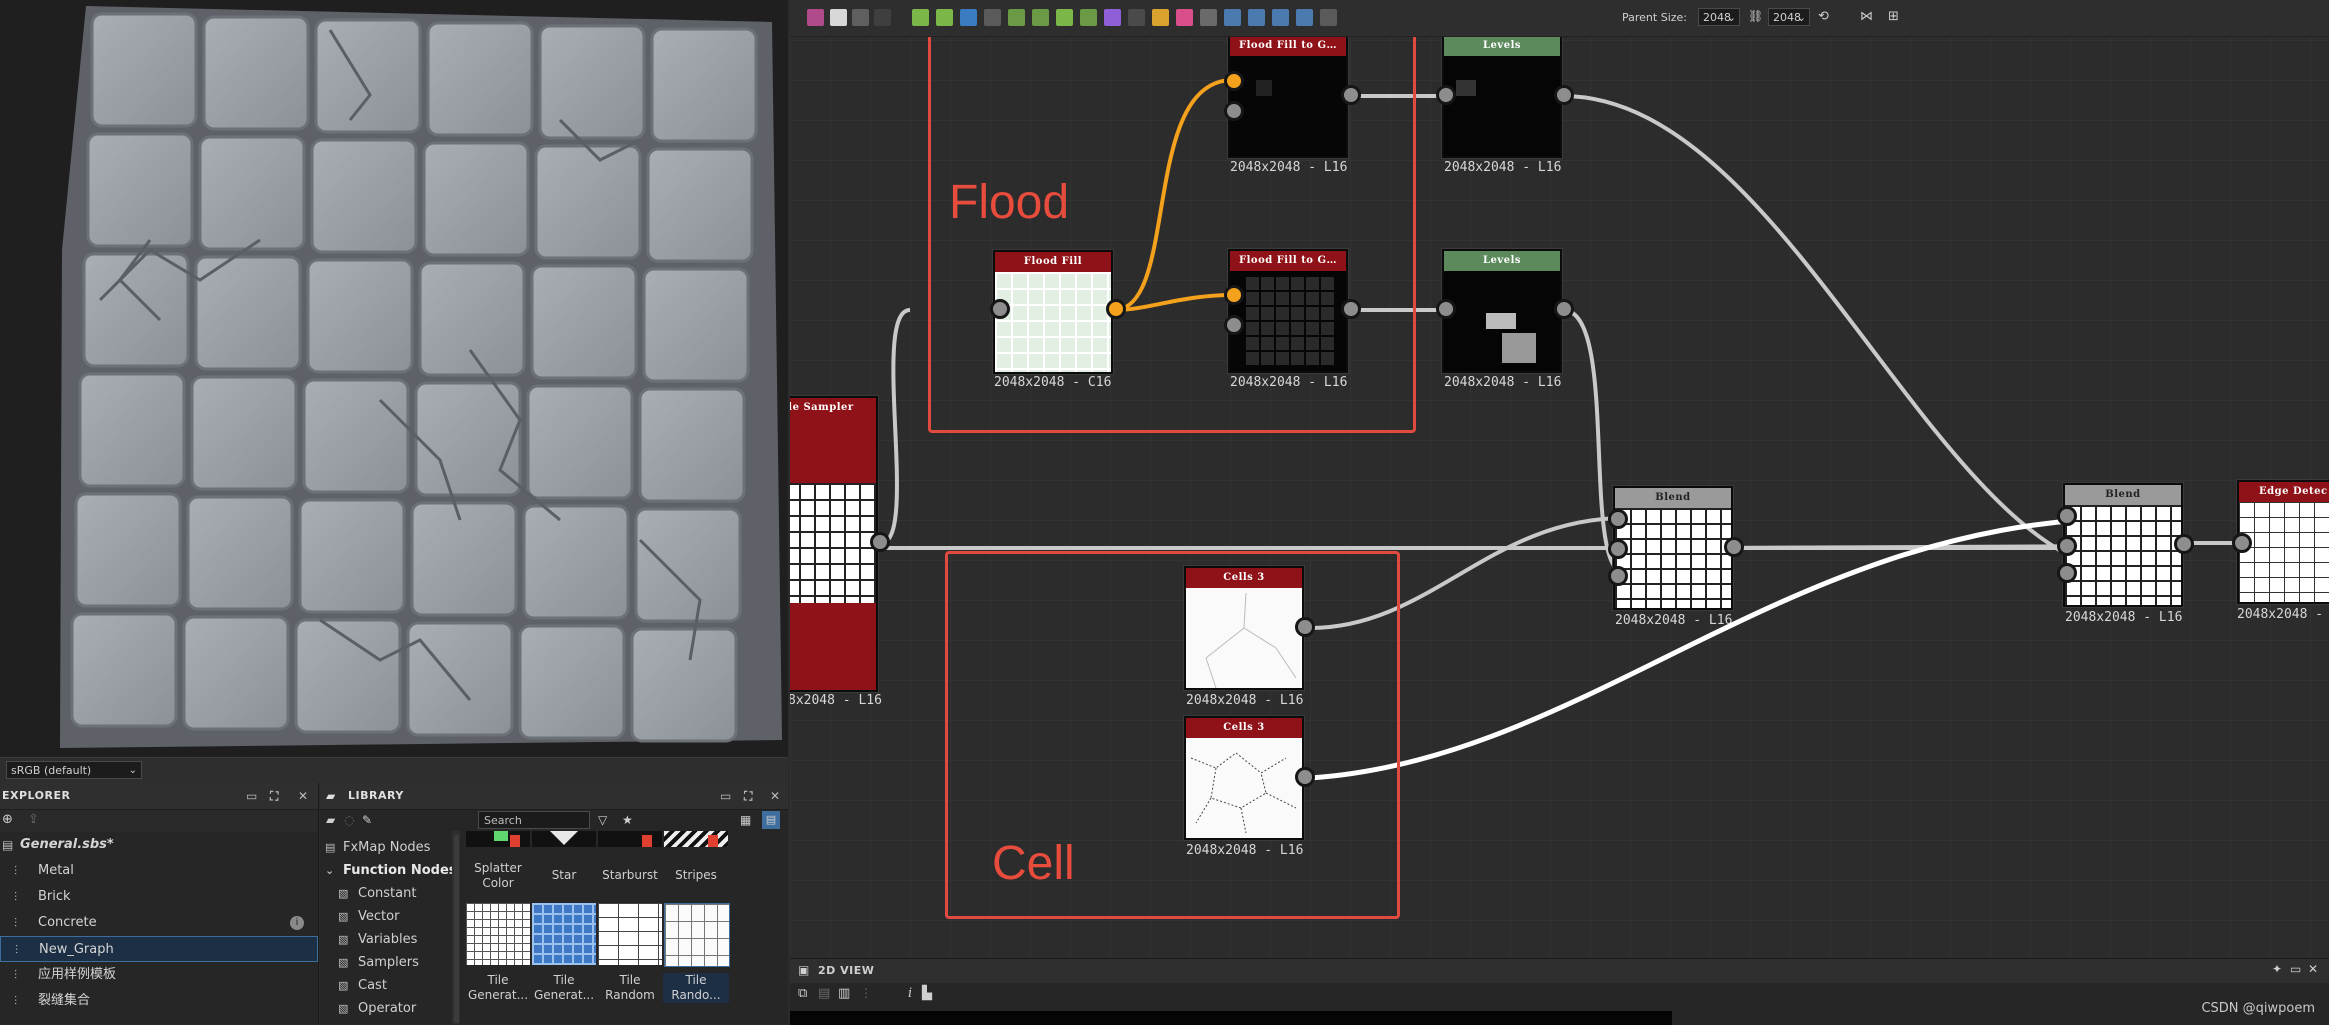 This screenshot has width=2329, height=1025. Describe the element at coordinates (534, 820) in the screenshot. I see `library-search-input: Search` at that location.